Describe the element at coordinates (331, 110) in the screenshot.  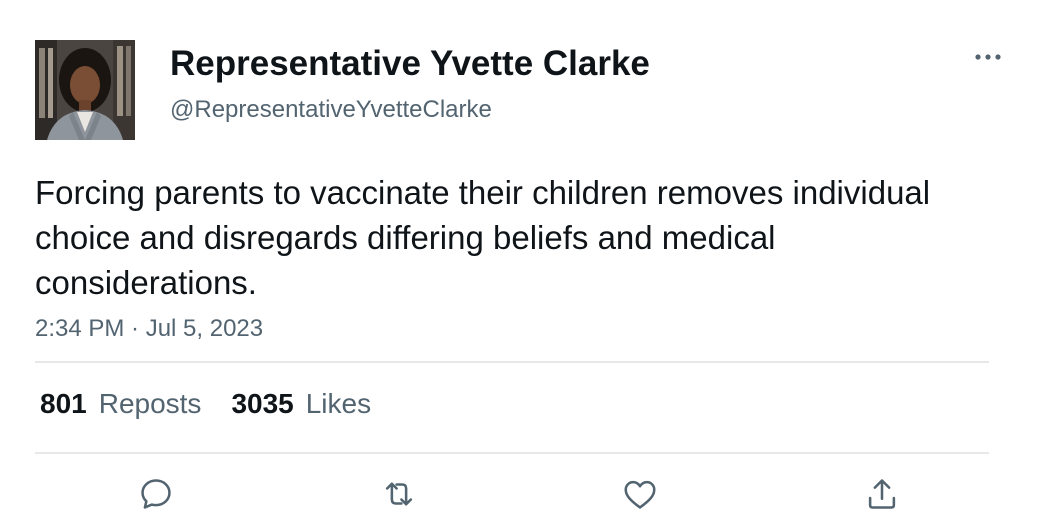
I see `user-handle: @RepresentativeYvetteClarke` at that location.